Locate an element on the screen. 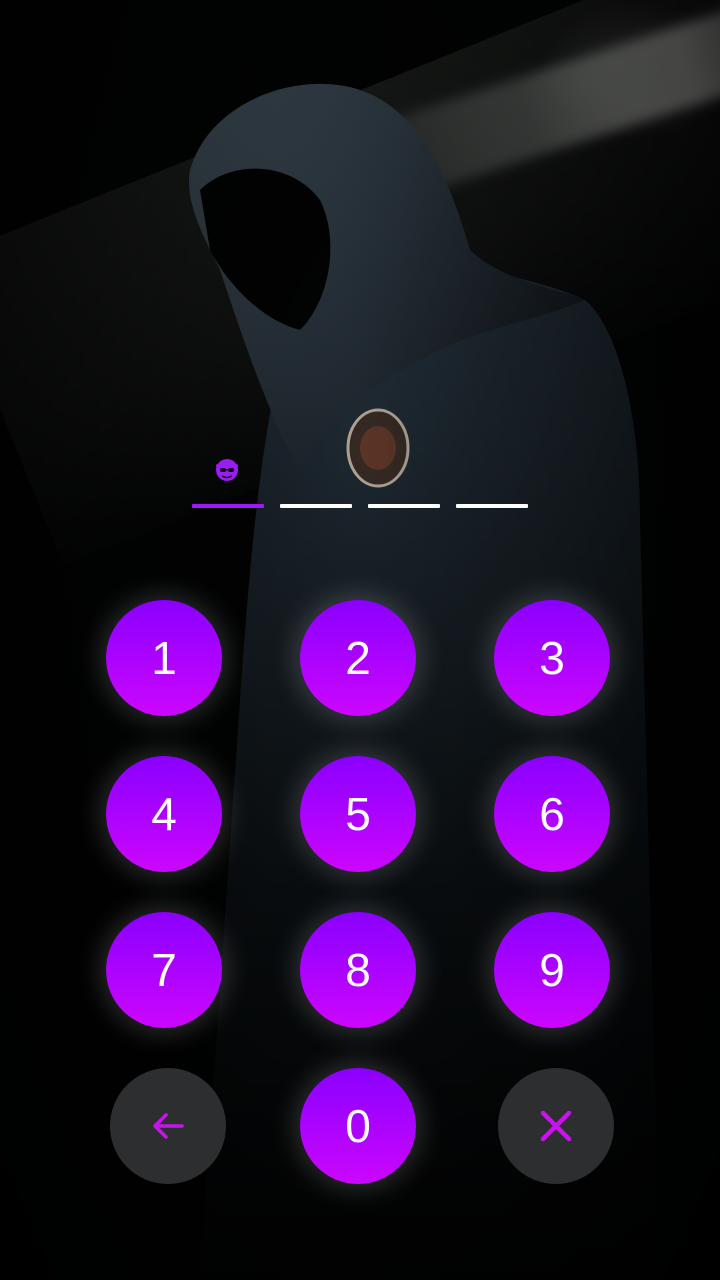  key-5: 5 is located at coordinates (358, 814).